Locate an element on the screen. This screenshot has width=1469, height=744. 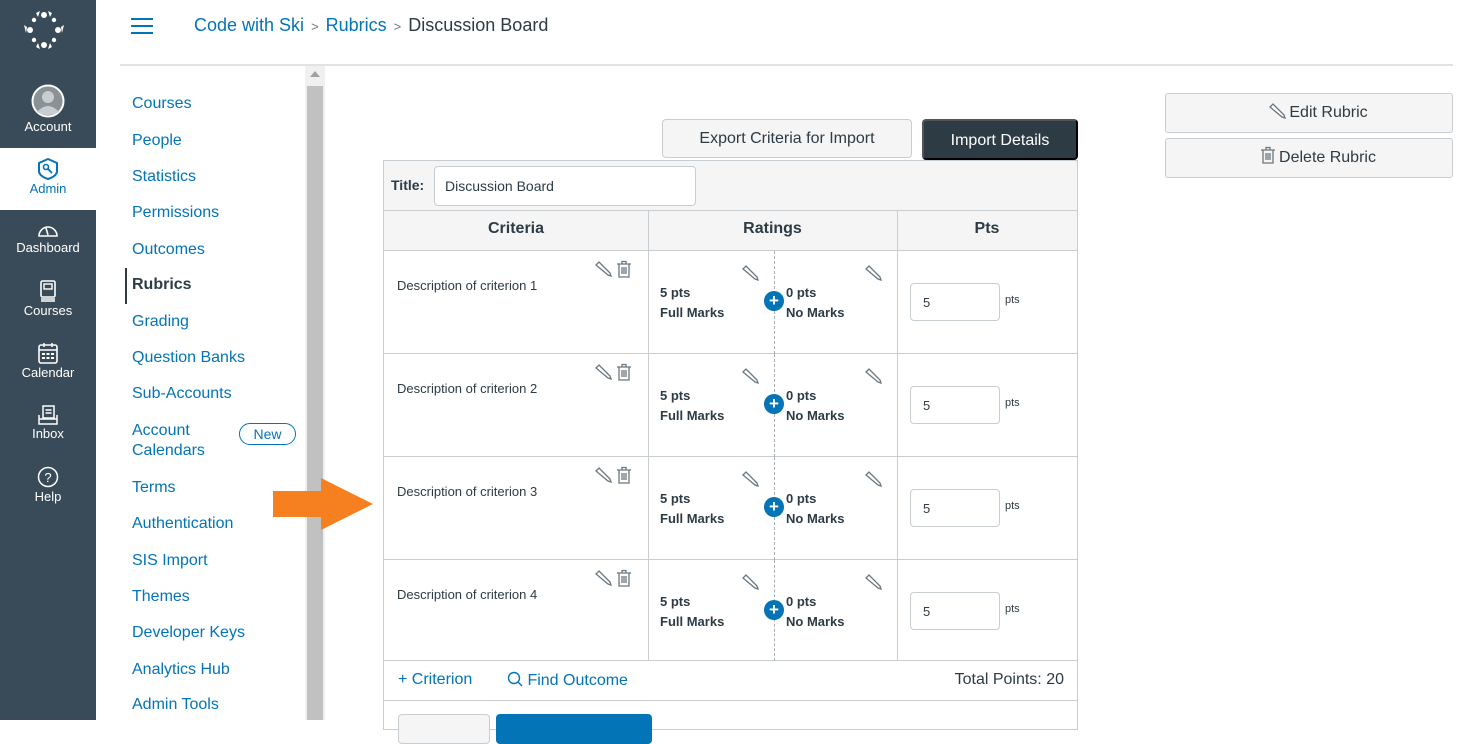
subnav-sis-import: SIS Import is located at coordinates (170, 561).